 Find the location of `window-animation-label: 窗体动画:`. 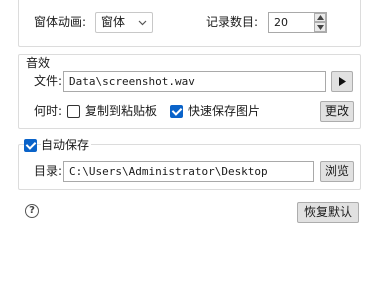

window-animation-label: 窗体动画: is located at coordinates (60, 22).